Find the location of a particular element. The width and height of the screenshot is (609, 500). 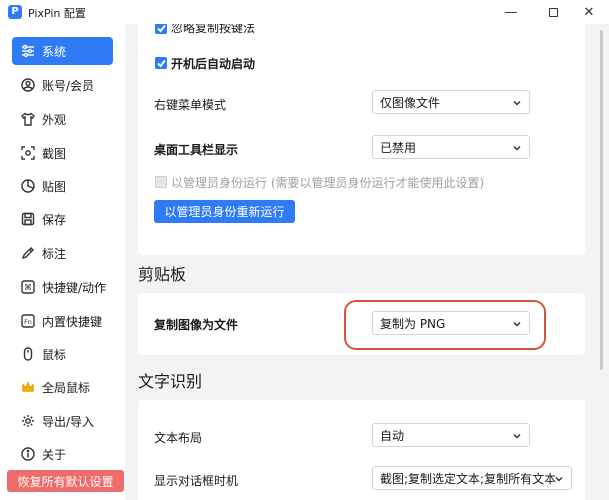

sidebar-item-pin: 贴图 is located at coordinates (62, 186).